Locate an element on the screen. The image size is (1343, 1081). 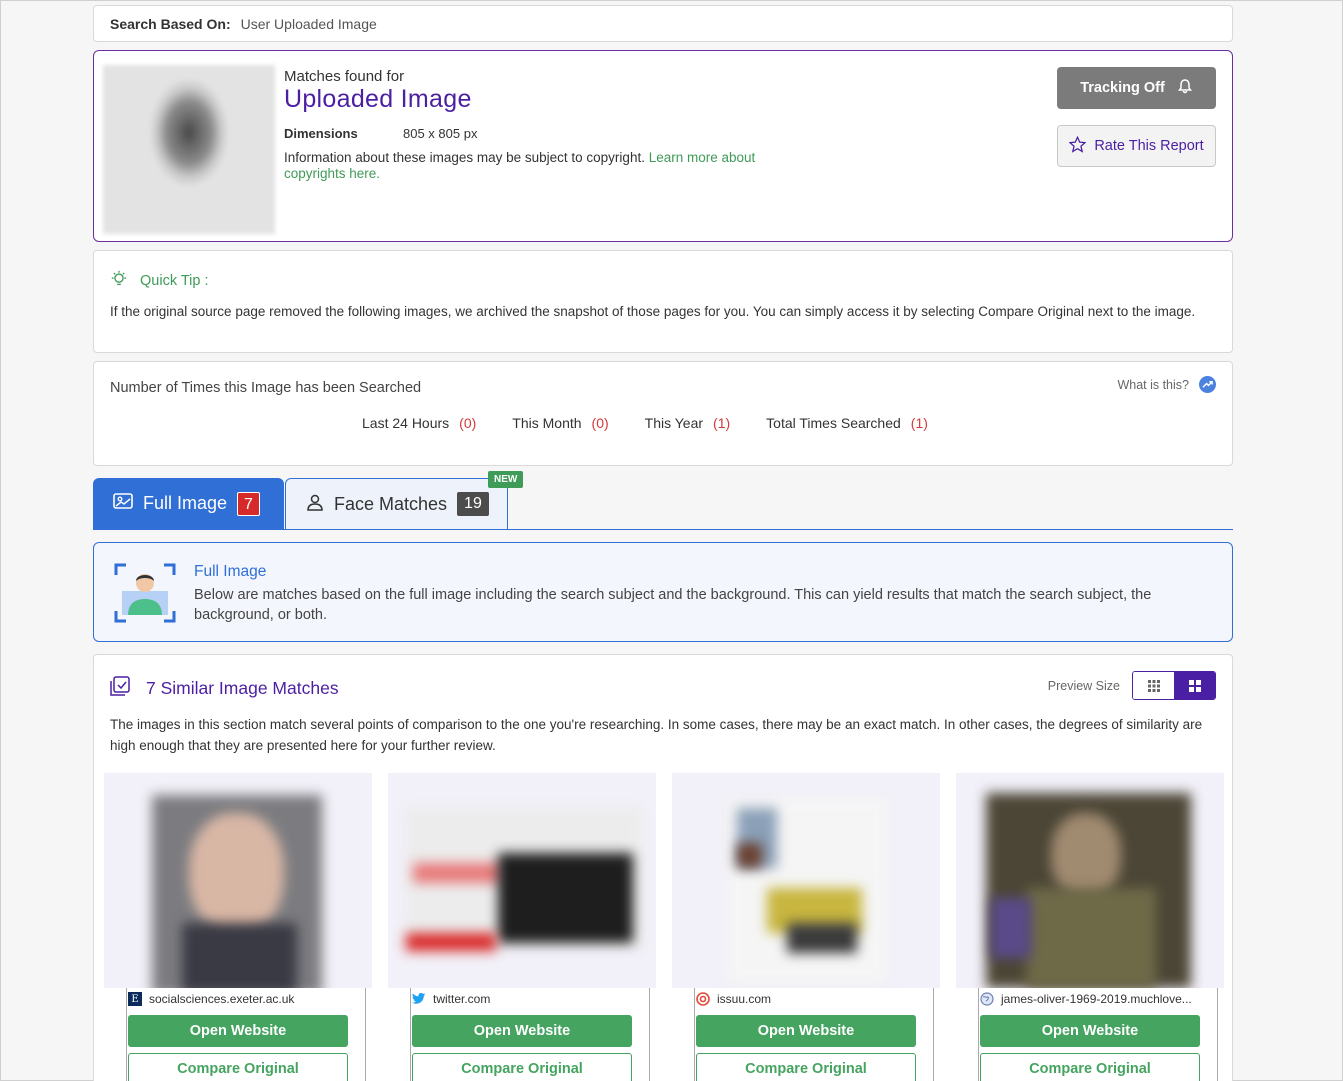
result-source: E socialsciences.exeter.ac.uk is located at coordinates (243, 999).